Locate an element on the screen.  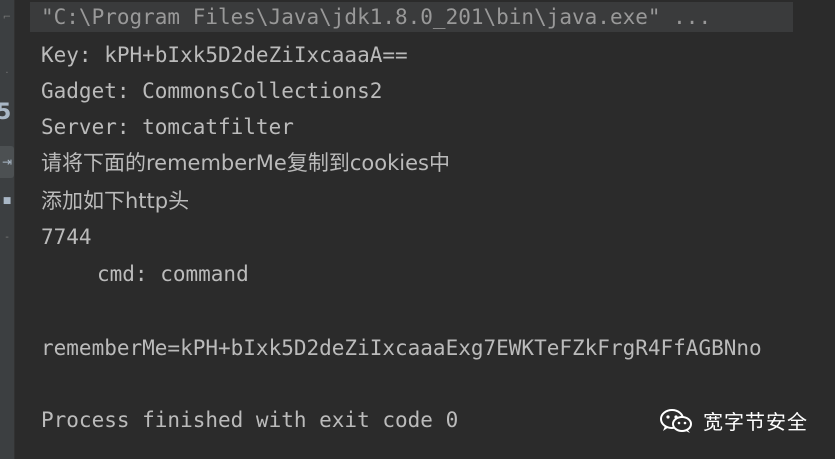
output-line-gadget: Gadget: CommonsCollections2 is located at coordinates (212, 91).